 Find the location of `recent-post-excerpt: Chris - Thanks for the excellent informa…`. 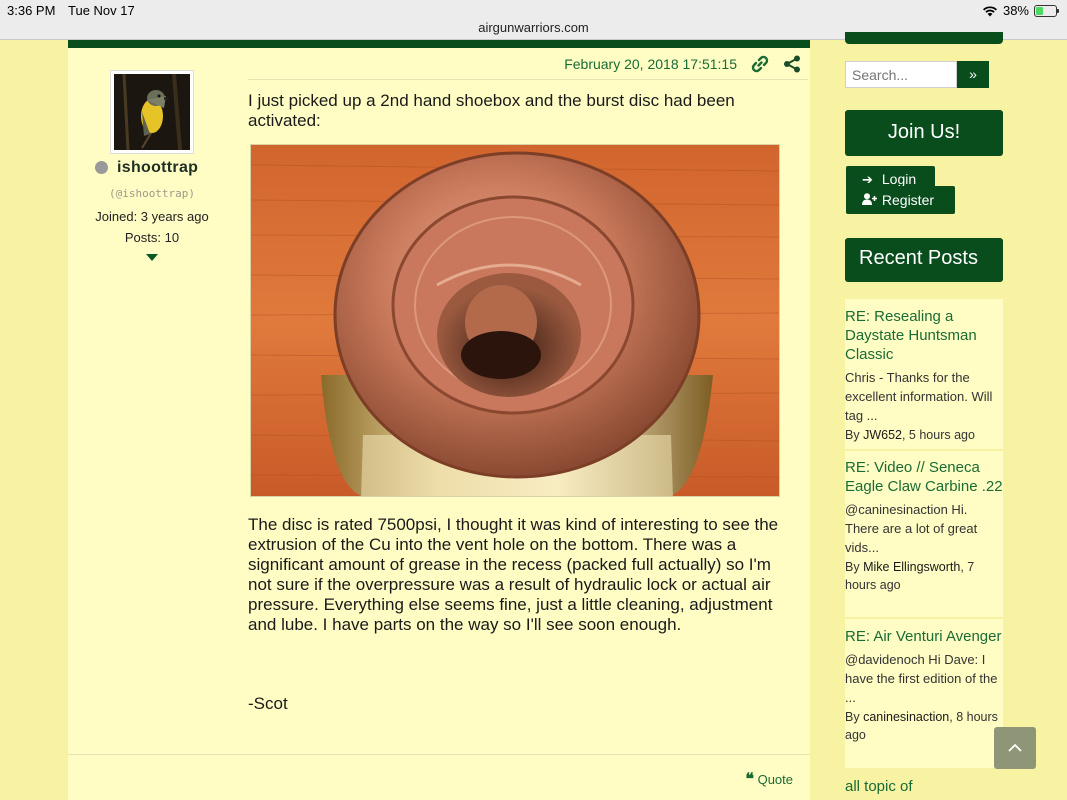

recent-post-excerpt: Chris - Thanks for the excellent informa… is located at coordinates (919, 396).